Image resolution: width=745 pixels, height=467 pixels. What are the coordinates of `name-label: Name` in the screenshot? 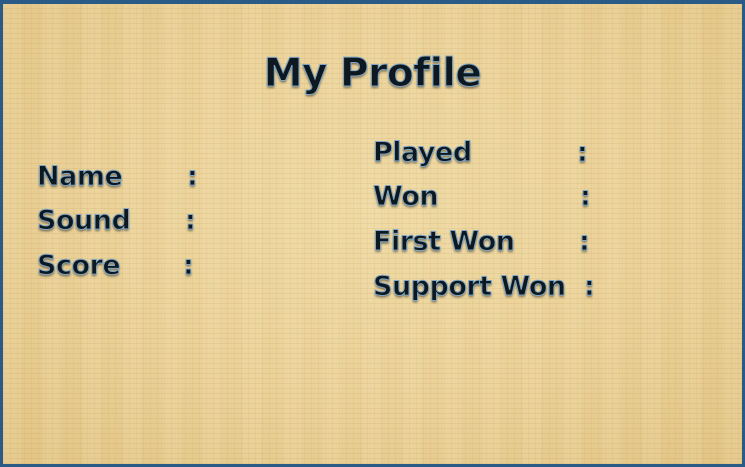 It's located at (79, 177).